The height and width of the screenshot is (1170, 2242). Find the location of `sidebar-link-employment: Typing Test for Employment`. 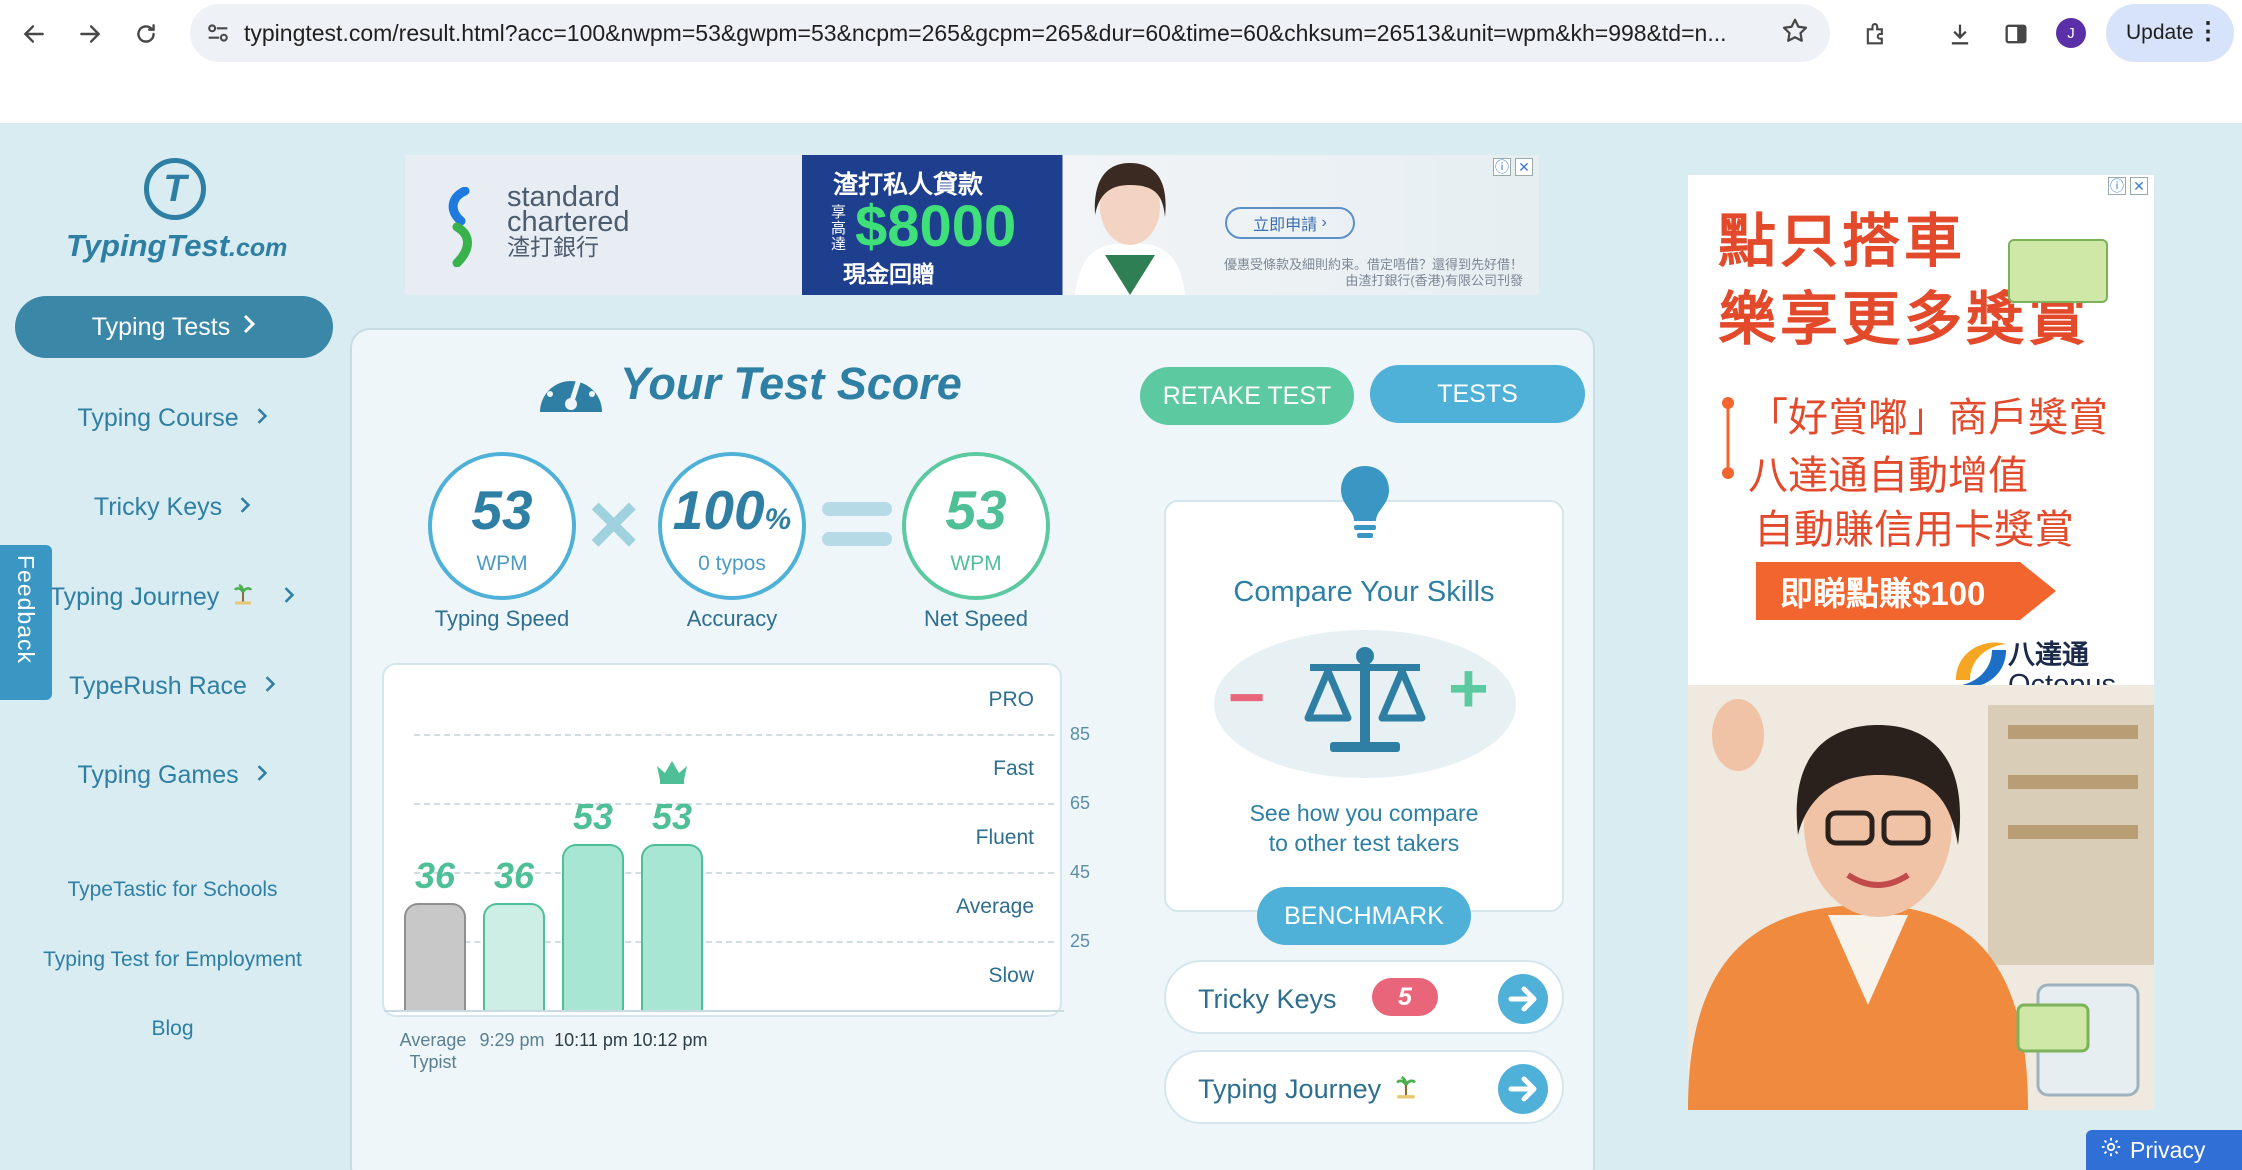

sidebar-link-employment: Typing Test for Employment is located at coordinates (172, 960).